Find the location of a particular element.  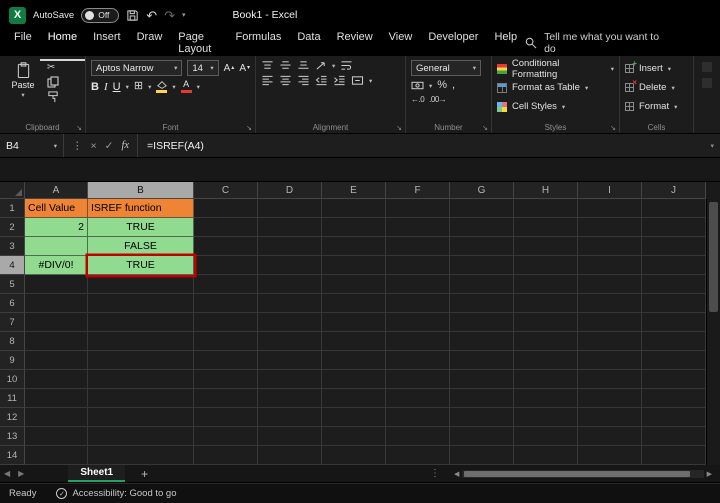

format-painter-icon is located at coordinates (53, 97).